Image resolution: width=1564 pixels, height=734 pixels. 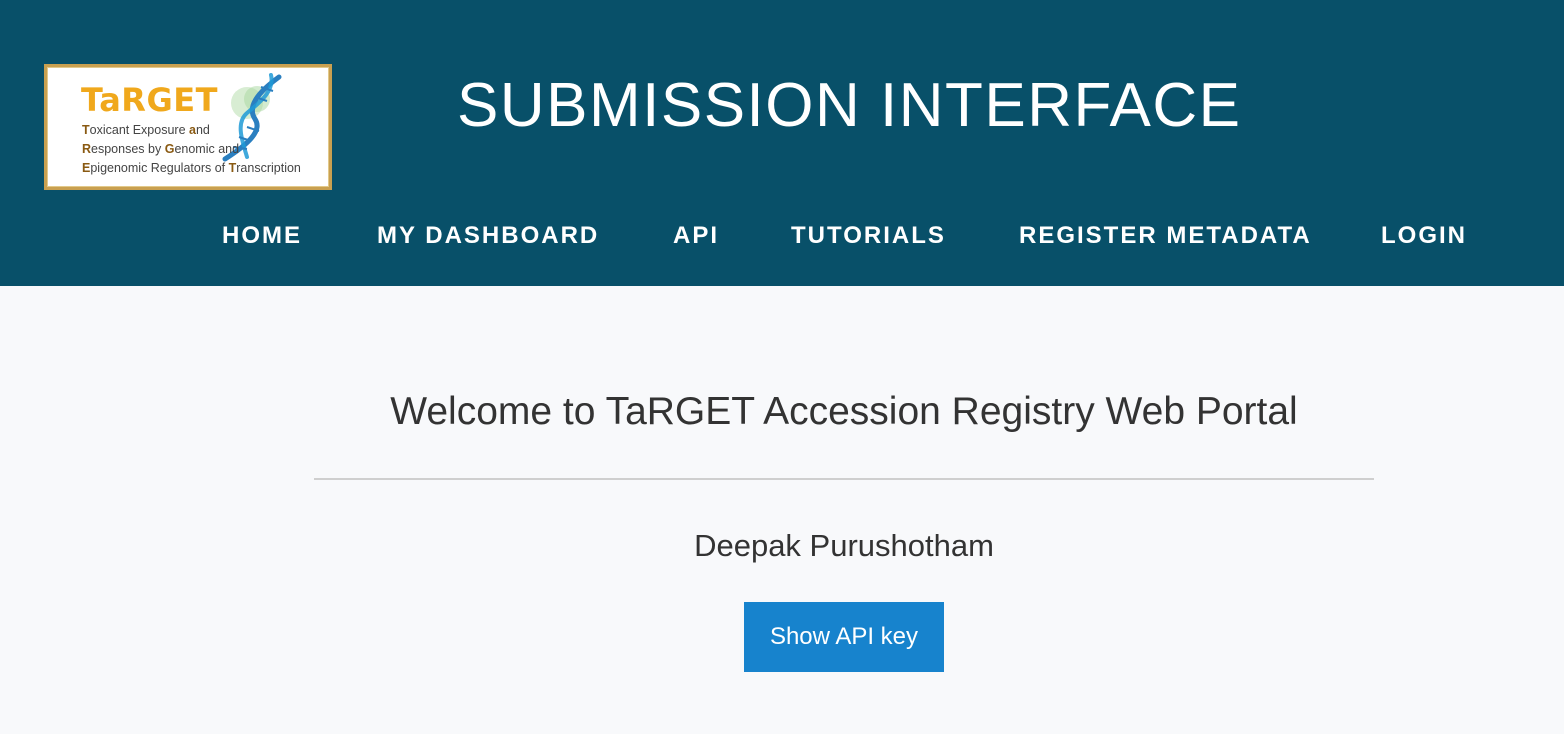 What do you see at coordinates (488, 236) in the screenshot?
I see `nav-my-dashboard-link: MY DASHBOARD` at bounding box center [488, 236].